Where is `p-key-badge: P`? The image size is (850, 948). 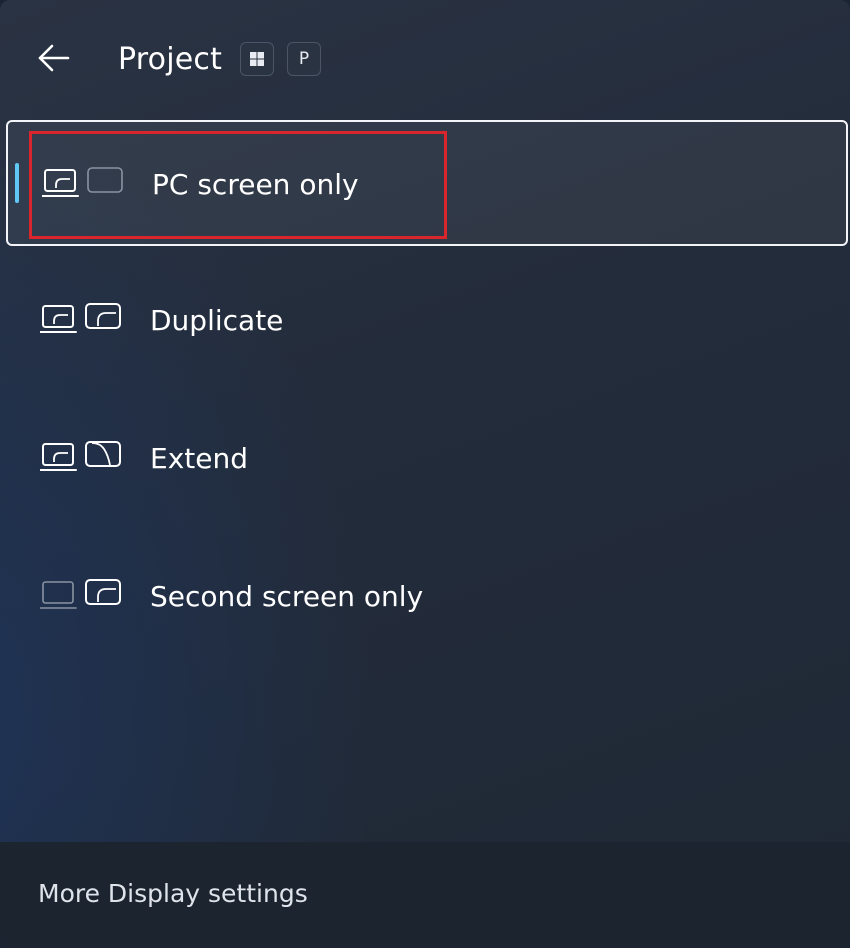
p-key-badge: P is located at coordinates (304, 59).